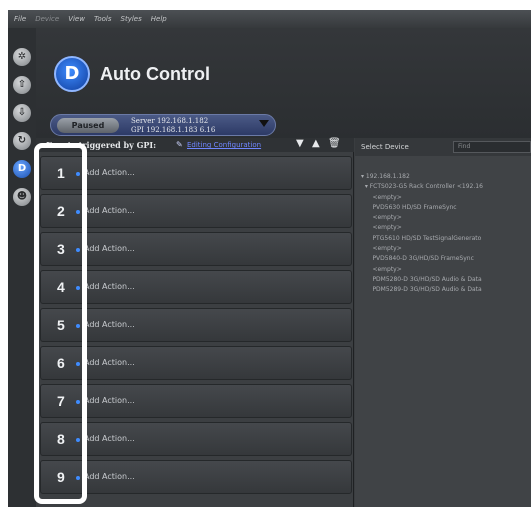 Image resolution: width=531 pixels, height=507 pixels. Describe the element at coordinates (155, 74) in the screenshot. I see `page-title: Auto Control` at that location.